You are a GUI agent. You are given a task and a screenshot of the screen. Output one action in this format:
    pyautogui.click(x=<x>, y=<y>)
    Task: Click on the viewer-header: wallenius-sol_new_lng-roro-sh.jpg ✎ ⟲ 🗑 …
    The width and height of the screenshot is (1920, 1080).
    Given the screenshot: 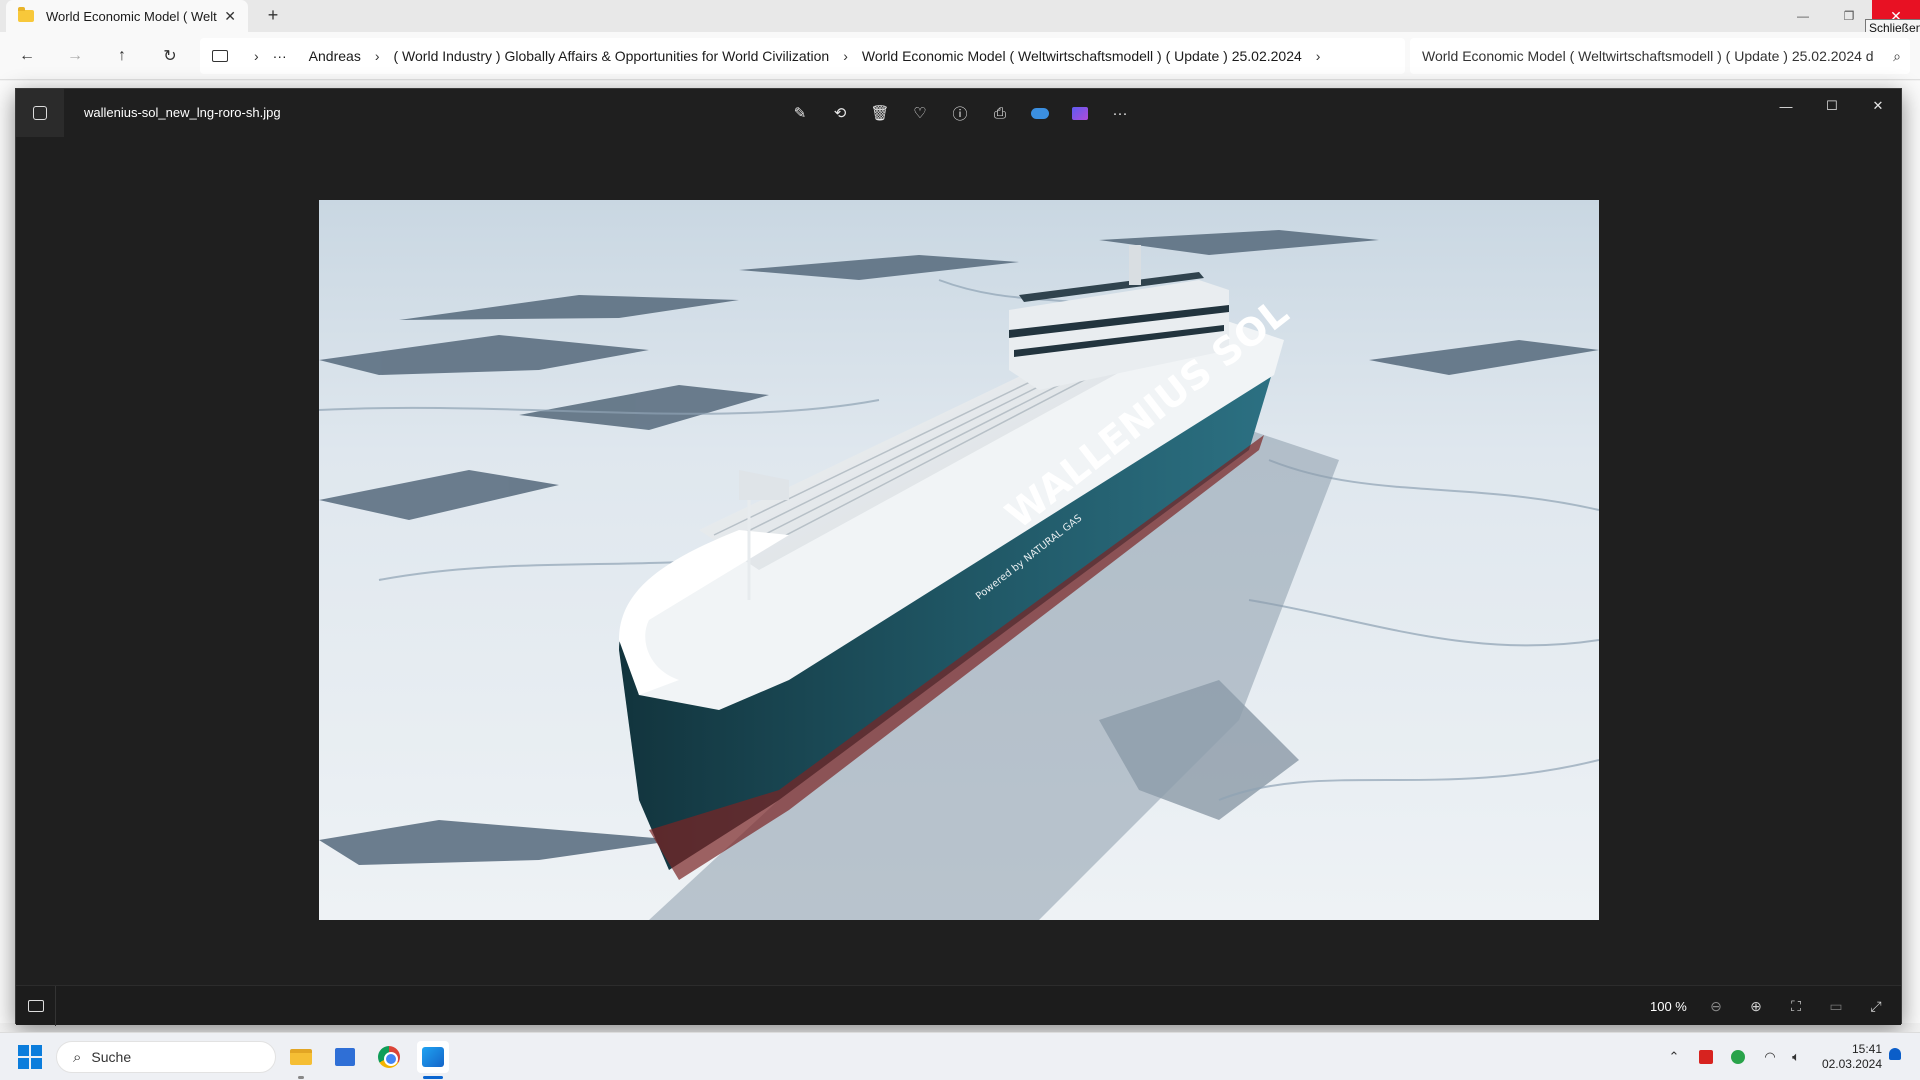 What is the action you would take?
    pyautogui.click(x=958, y=113)
    